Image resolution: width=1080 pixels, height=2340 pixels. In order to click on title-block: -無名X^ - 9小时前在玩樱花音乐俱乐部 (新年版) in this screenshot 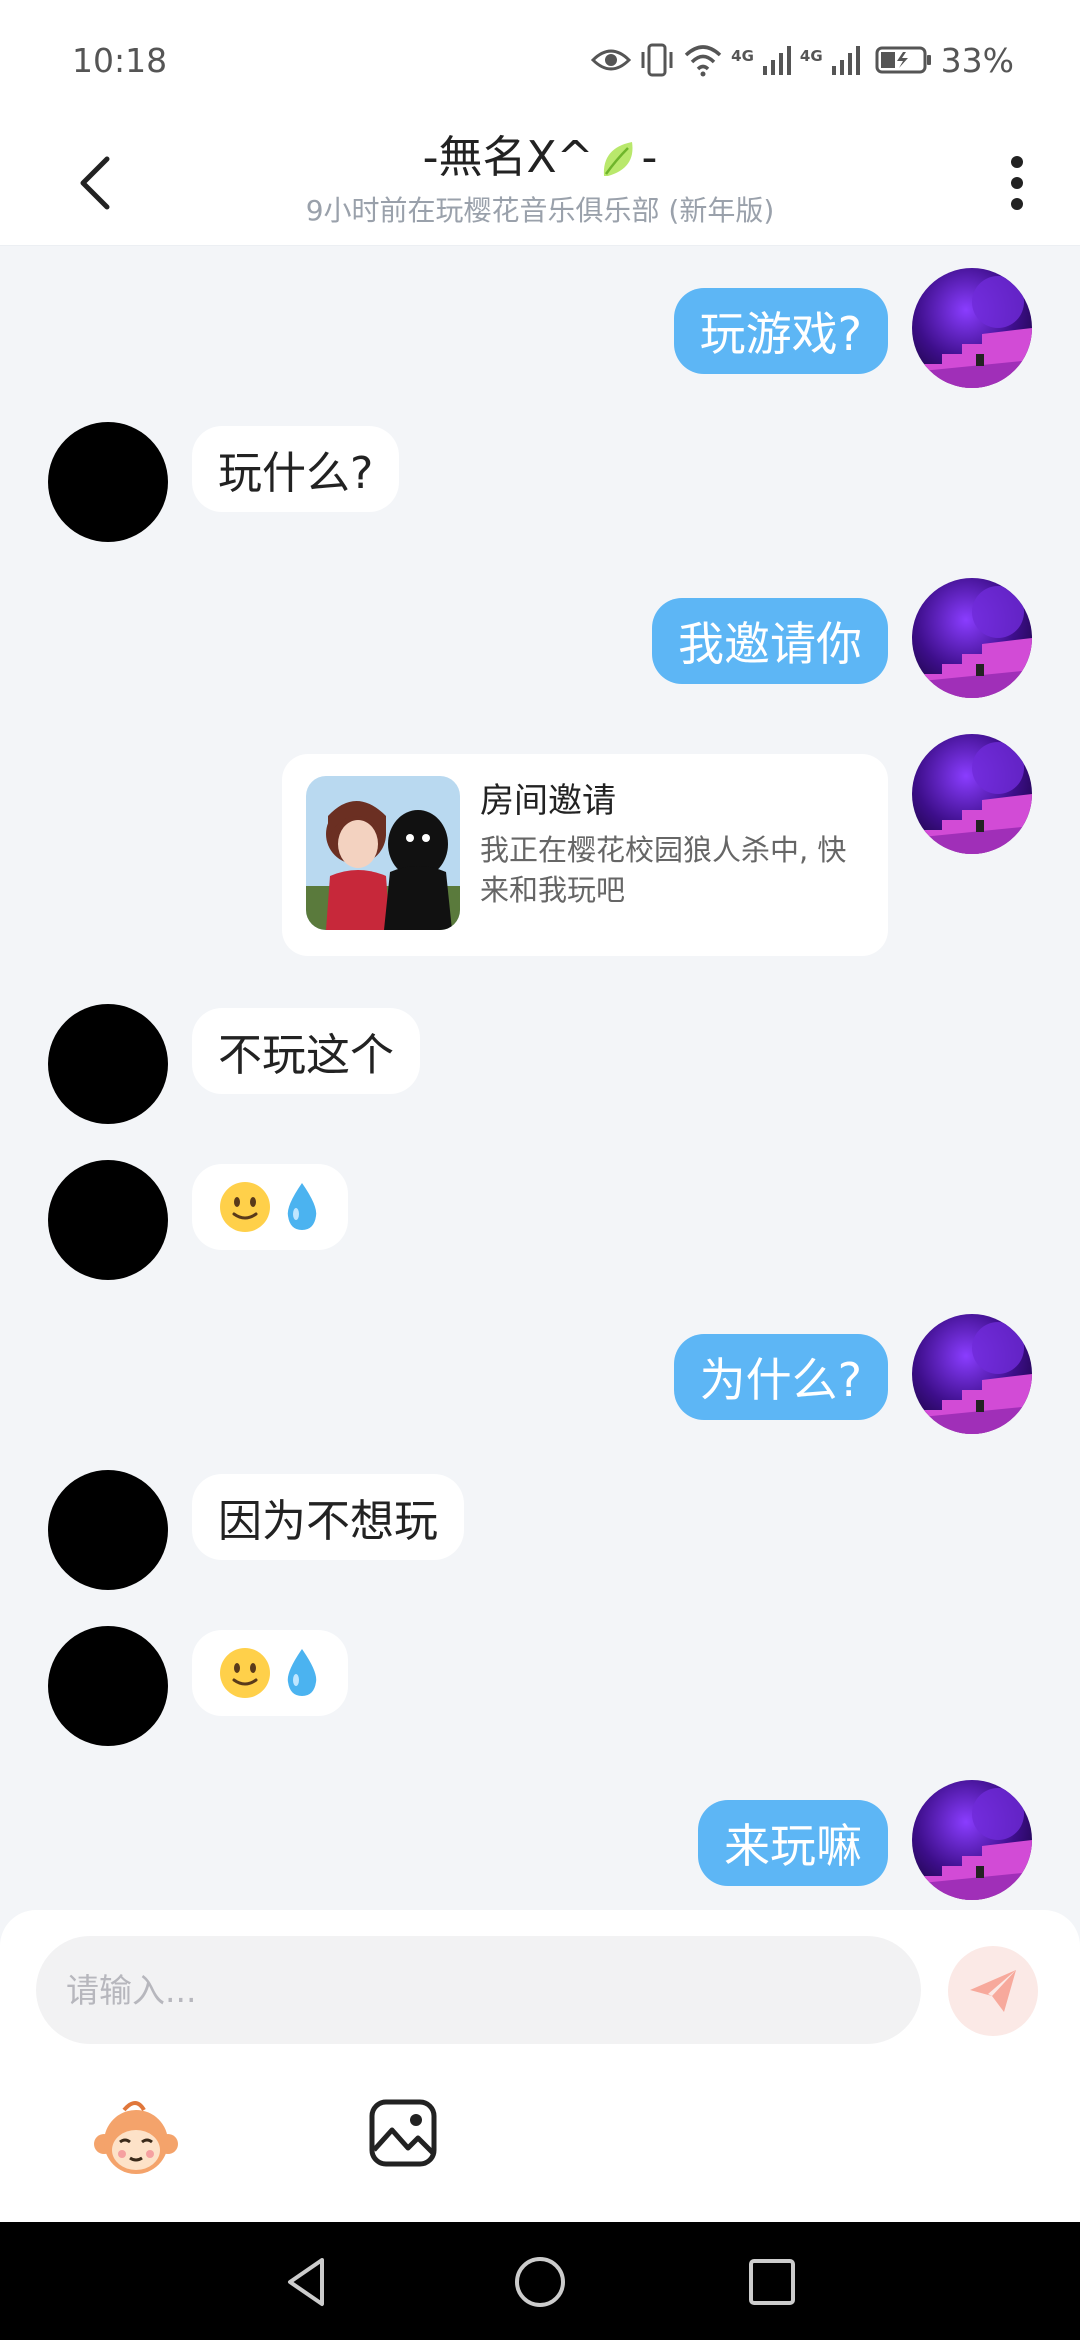, I will do `click(540, 178)`.